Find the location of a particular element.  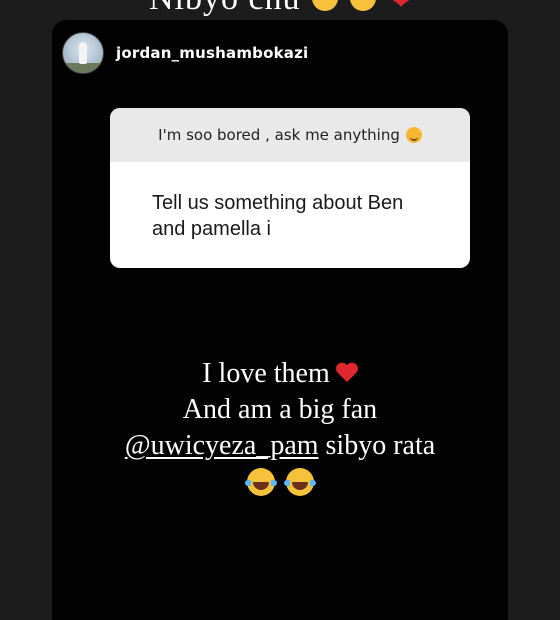

reply-line-1: I love them is located at coordinates (266, 373).